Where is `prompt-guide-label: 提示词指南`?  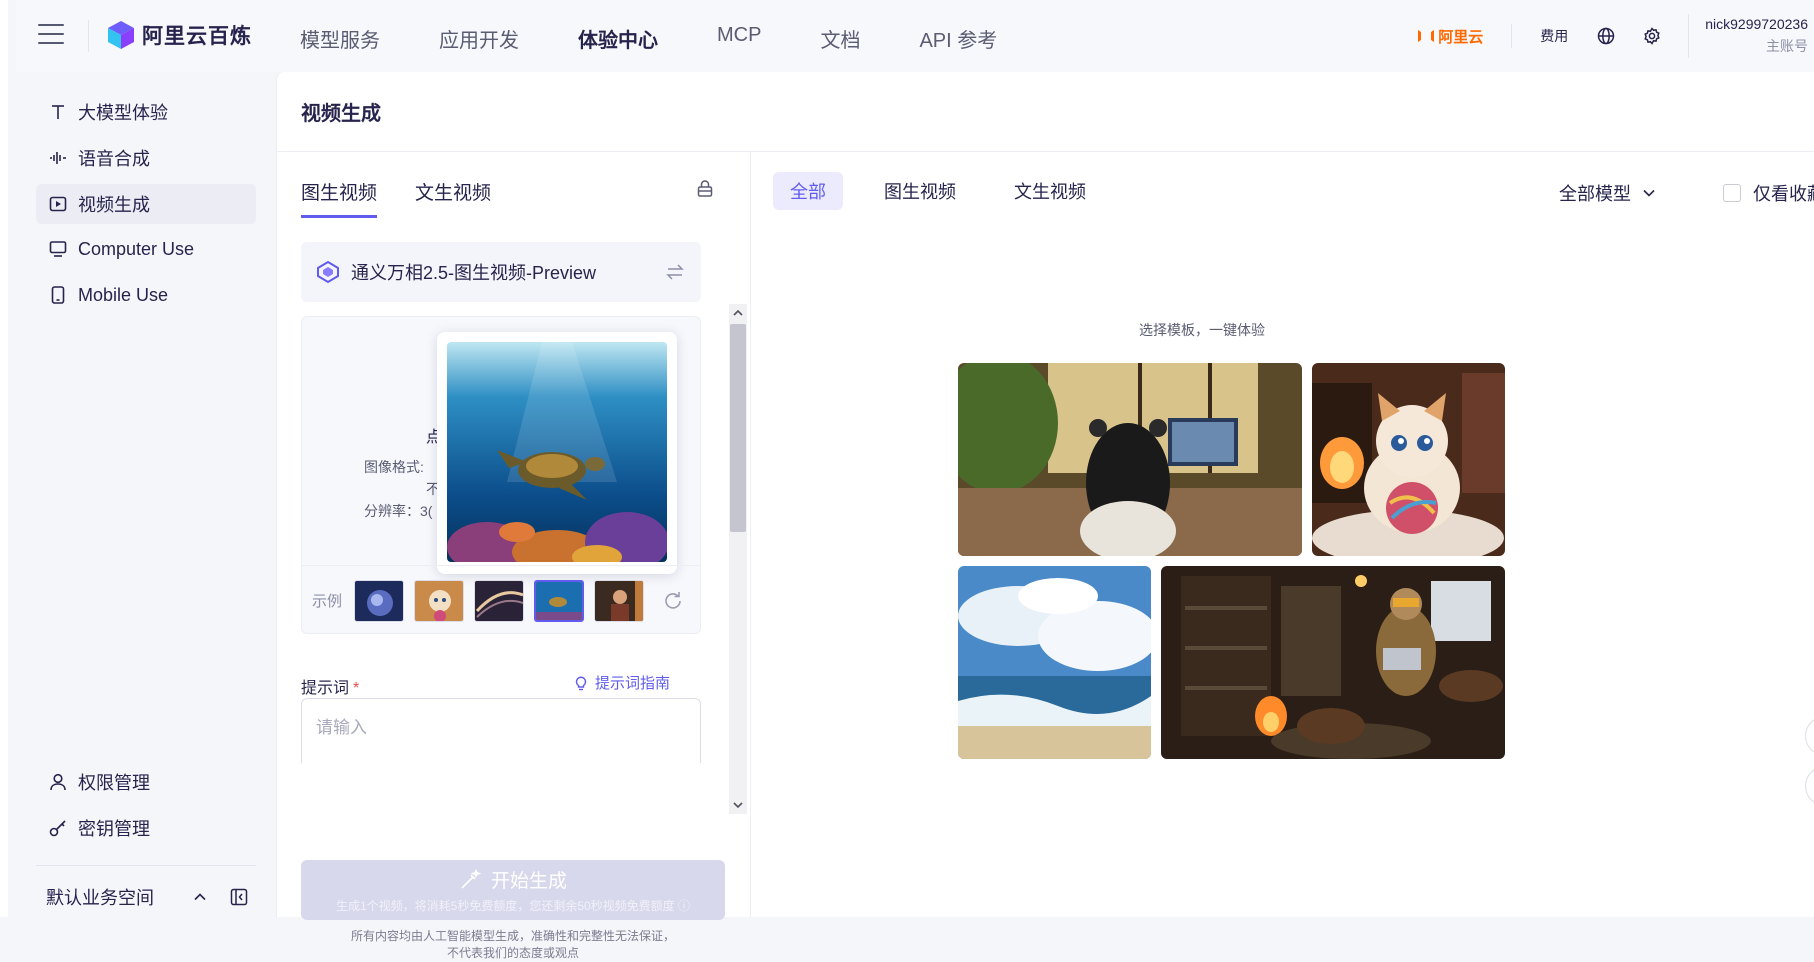 prompt-guide-label: 提示词指南 is located at coordinates (633, 683).